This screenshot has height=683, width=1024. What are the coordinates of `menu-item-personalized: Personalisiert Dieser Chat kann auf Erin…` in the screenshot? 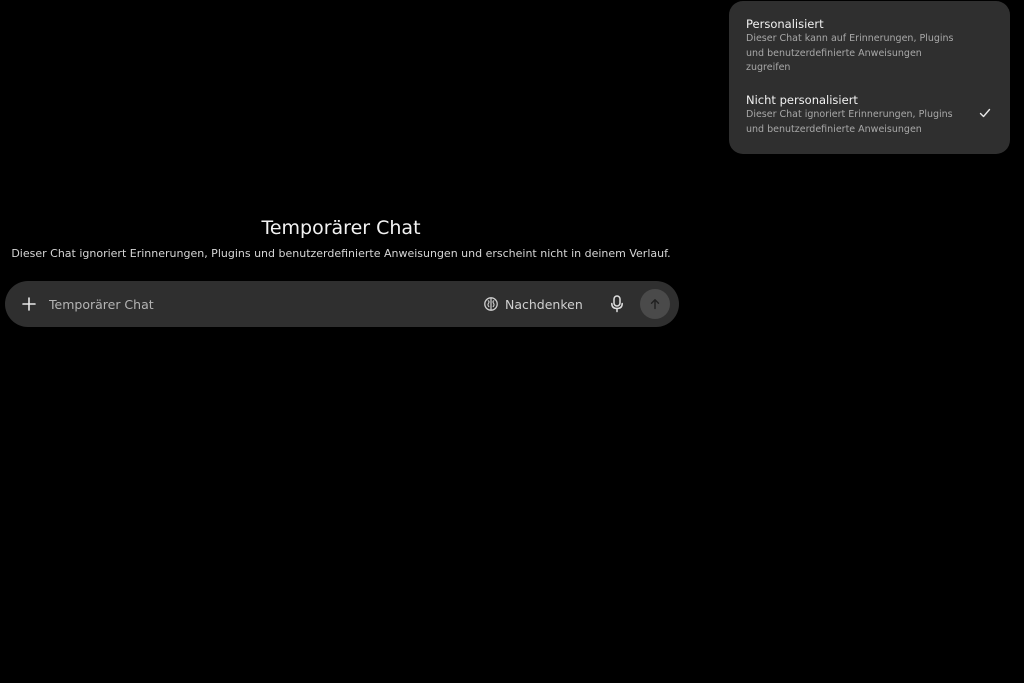 It's located at (871, 46).